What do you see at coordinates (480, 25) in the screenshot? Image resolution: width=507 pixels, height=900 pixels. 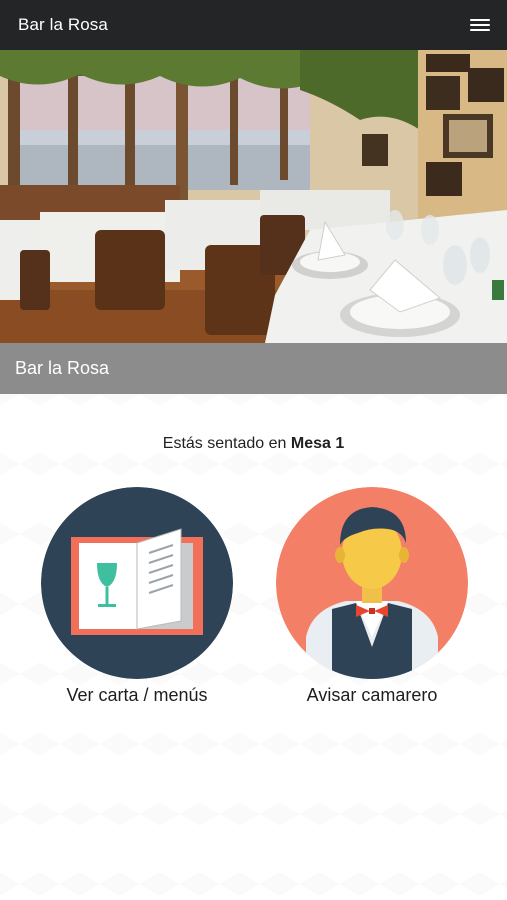 I see `hamburger-icon` at bounding box center [480, 25].